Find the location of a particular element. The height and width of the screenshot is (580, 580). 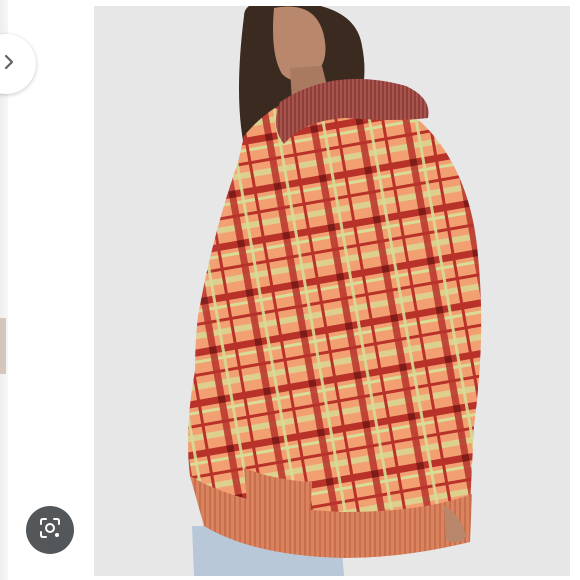

next-image-button is located at coordinates (18, 64).